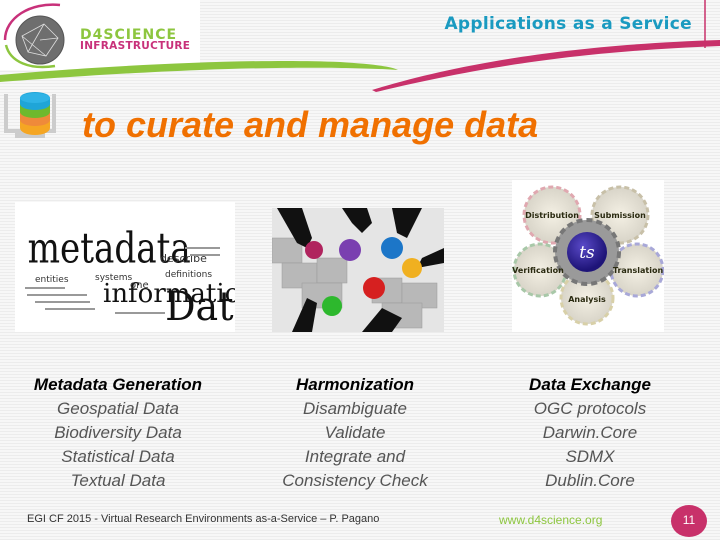  I want to click on column-heading: Metadata Generation, so click(118, 384).